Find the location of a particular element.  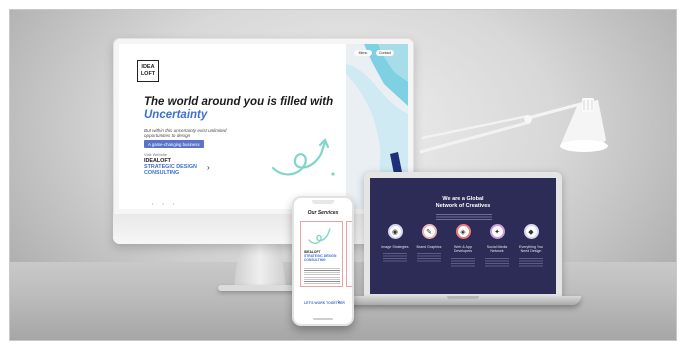

service-label: Brand Graphics is located at coordinates (429, 247).